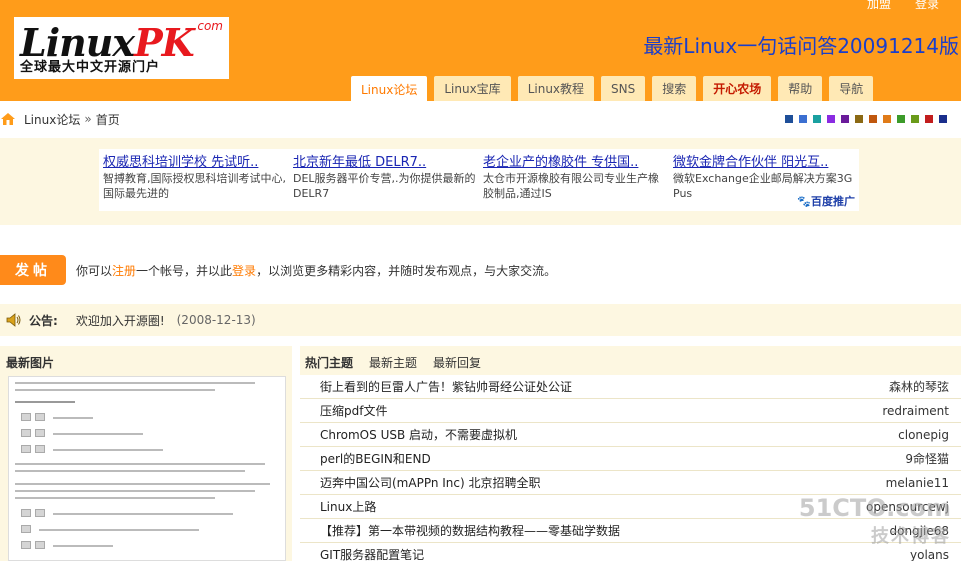 The image size is (961, 561). What do you see at coordinates (14, 320) in the screenshot?
I see `speaker-icon` at bounding box center [14, 320].